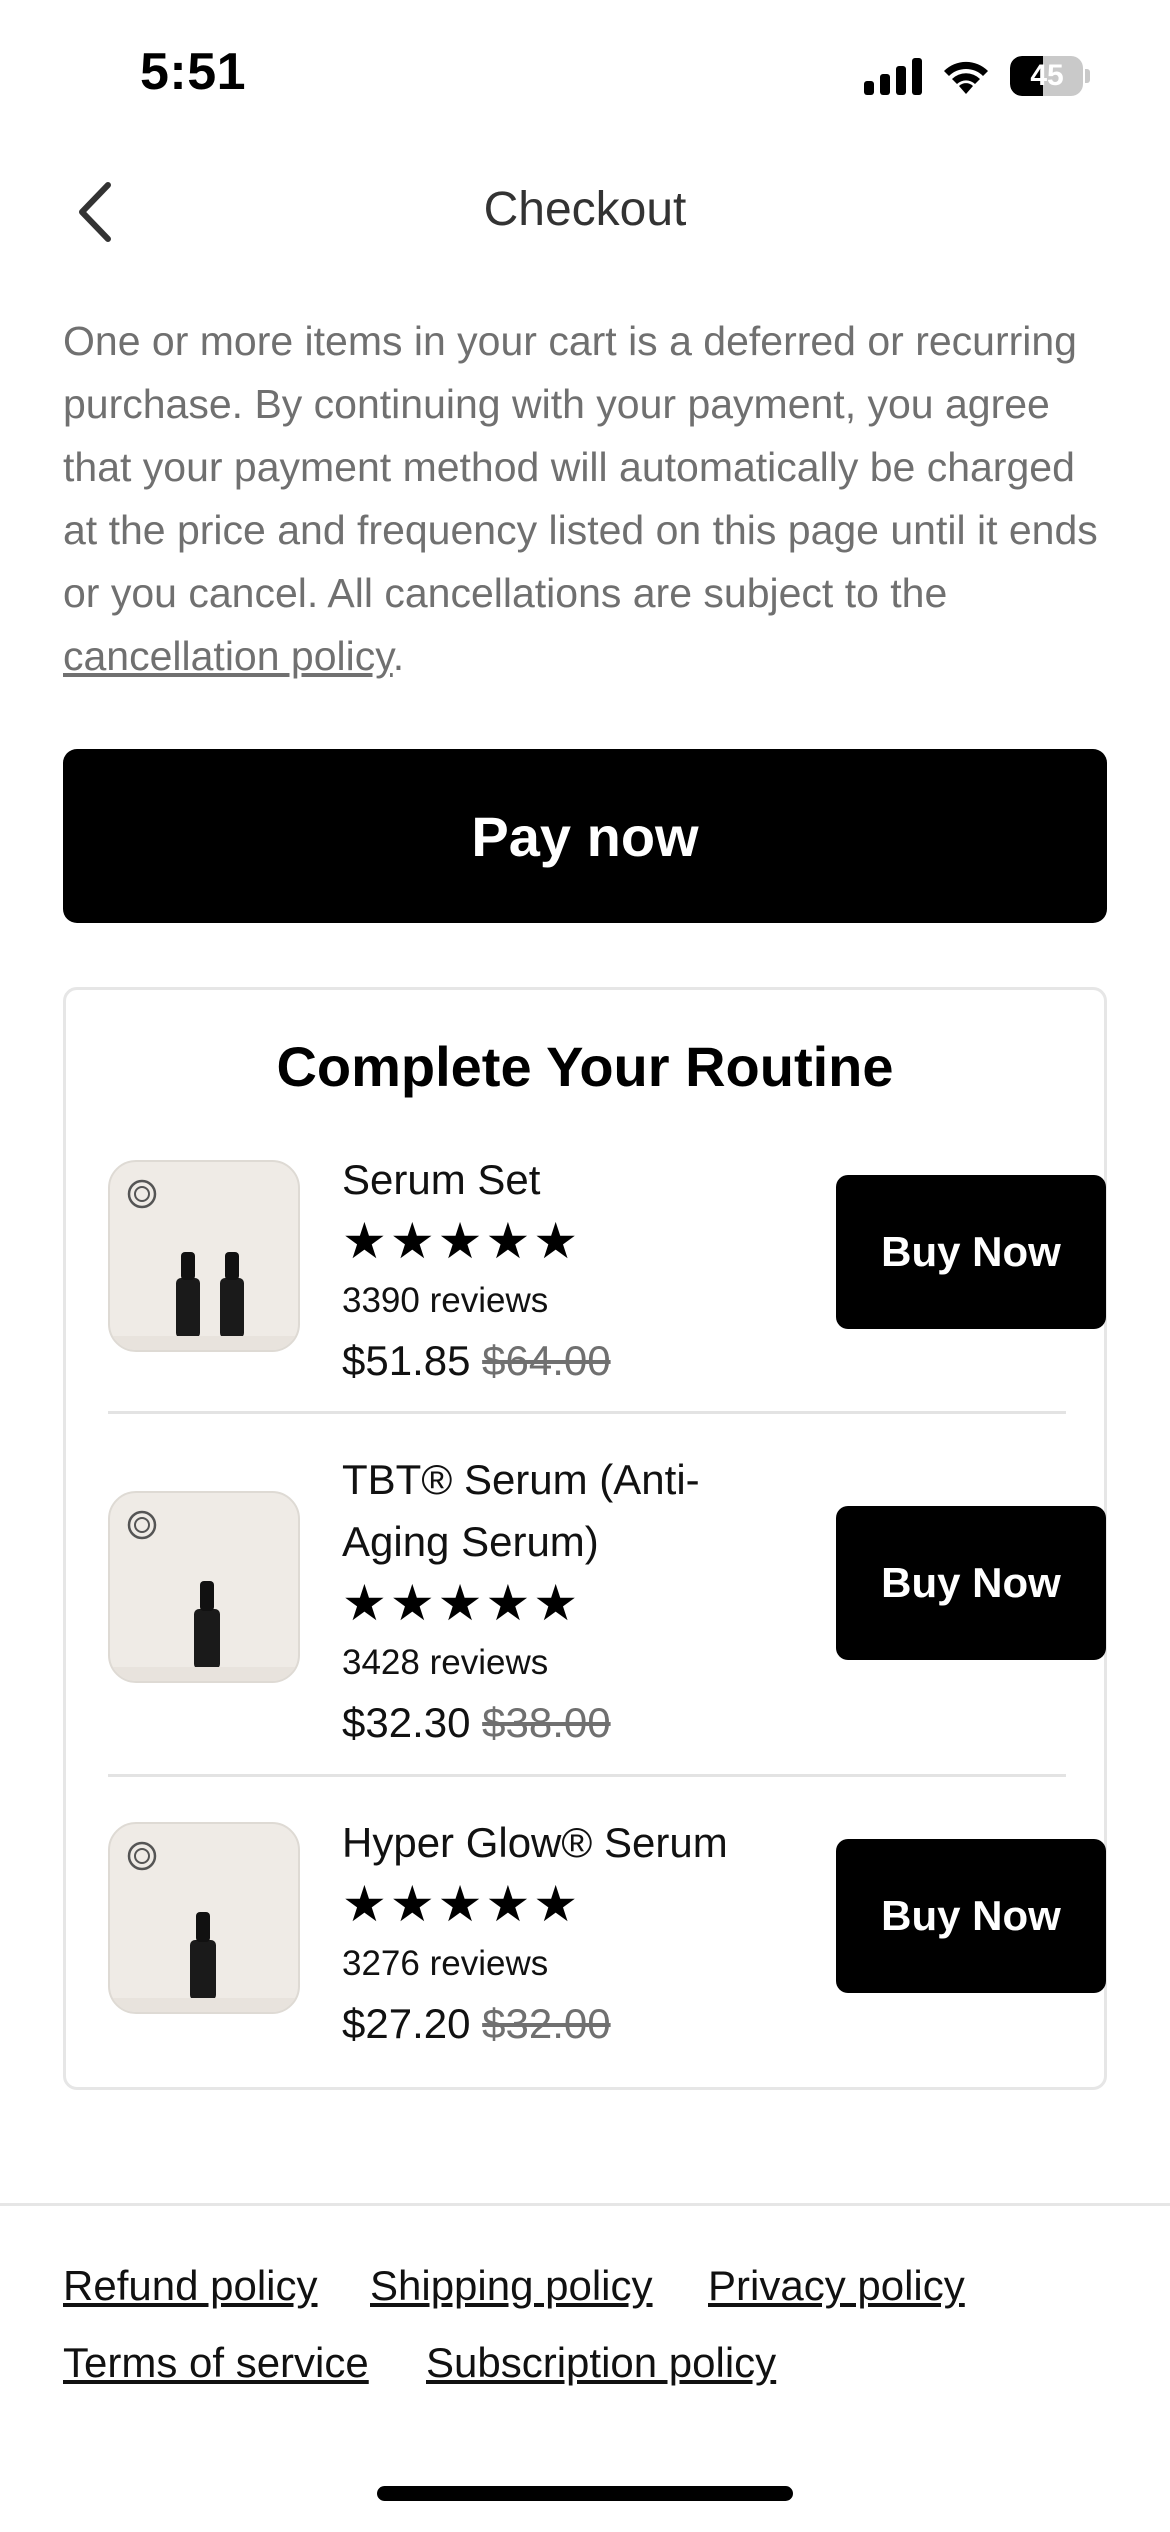 This screenshot has height=2532, width=1170. What do you see at coordinates (546, 2023) in the screenshot?
I see `original-price: $32.00` at bounding box center [546, 2023].